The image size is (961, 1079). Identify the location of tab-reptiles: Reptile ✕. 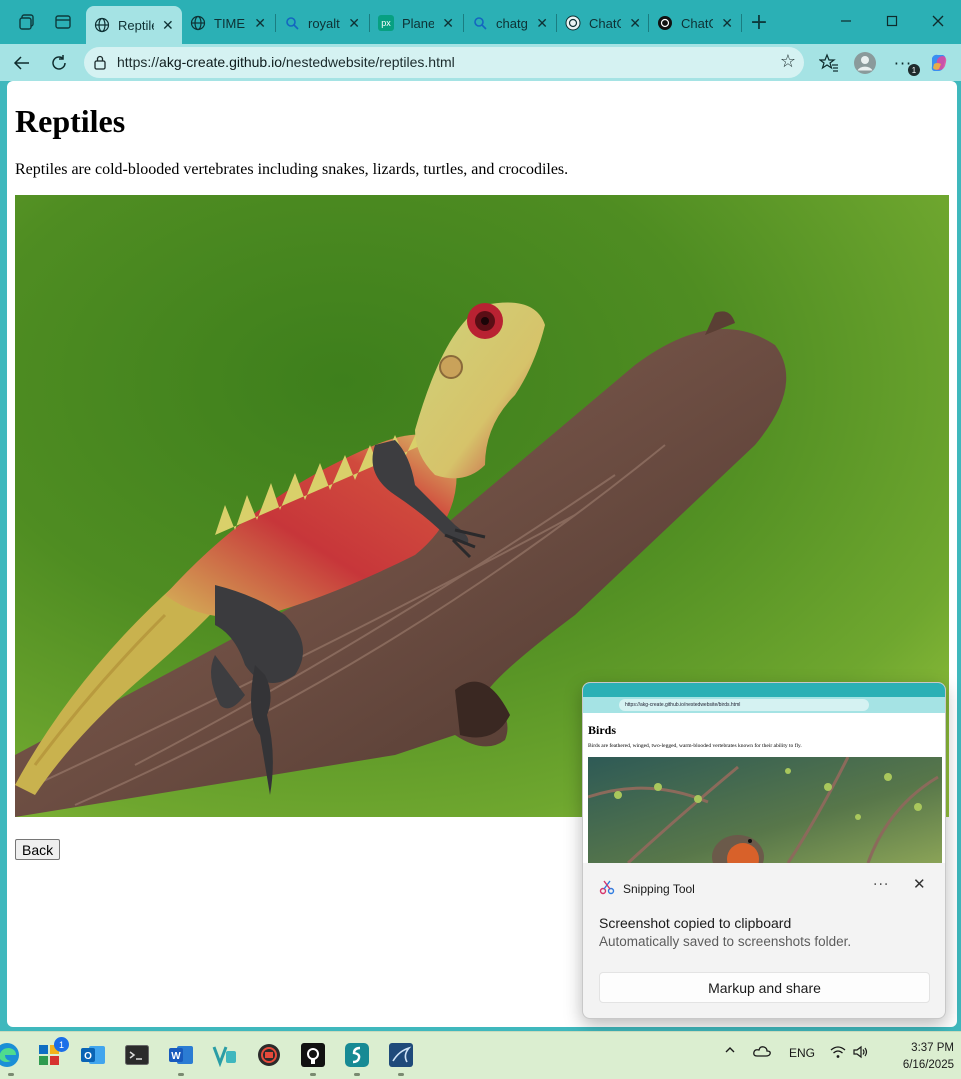
(134, 25).